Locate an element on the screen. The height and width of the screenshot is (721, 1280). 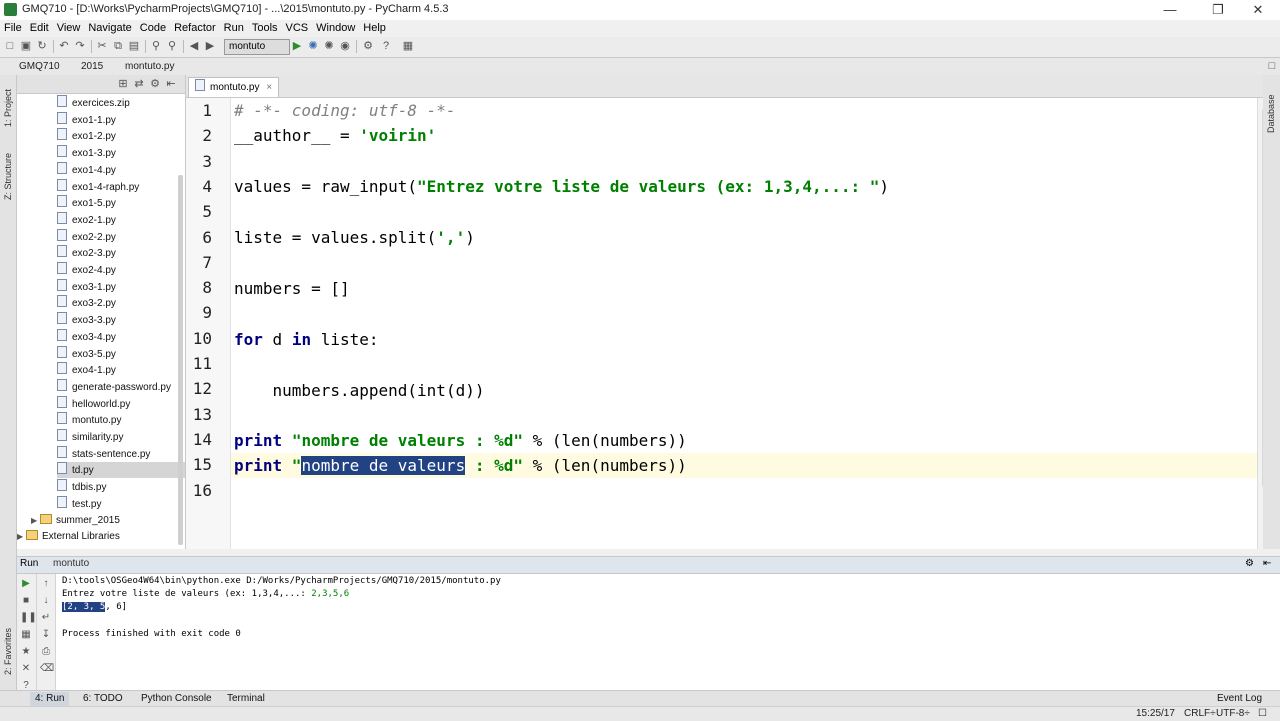
restore-layout-icon: ▦ is located at coordinates (26, 635).